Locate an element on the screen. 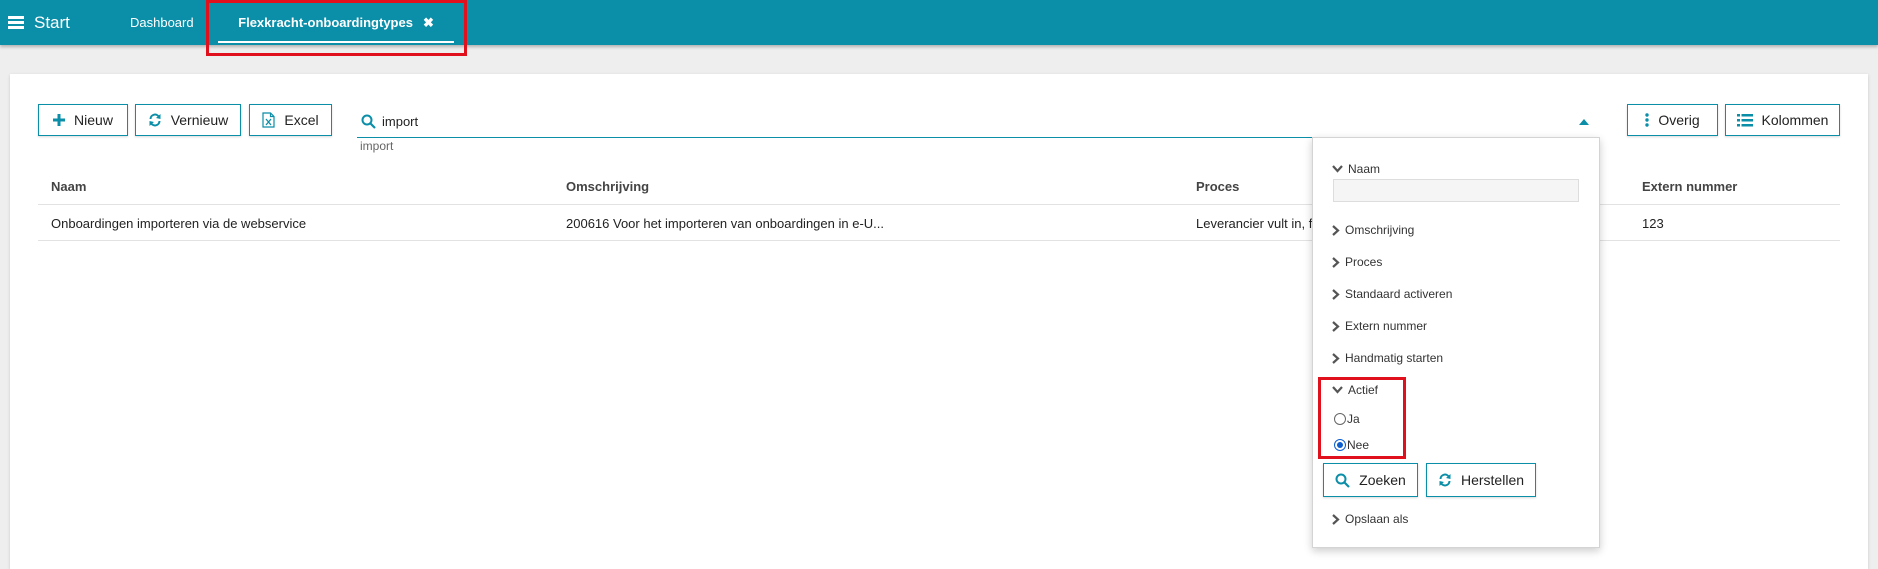 Image resolution: width=1878 pixels, height=569 pixels. radio-ja is located at coordinates (1340, 419).